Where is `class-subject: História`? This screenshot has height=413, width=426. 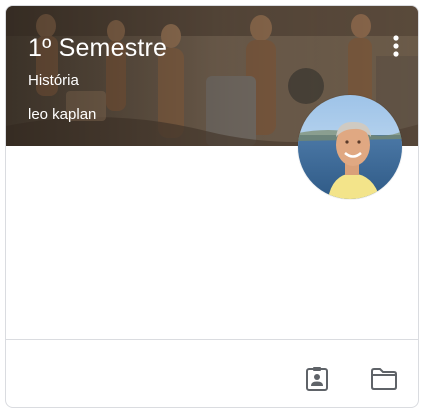
class-subject: História is located at coordinates (53, 80).